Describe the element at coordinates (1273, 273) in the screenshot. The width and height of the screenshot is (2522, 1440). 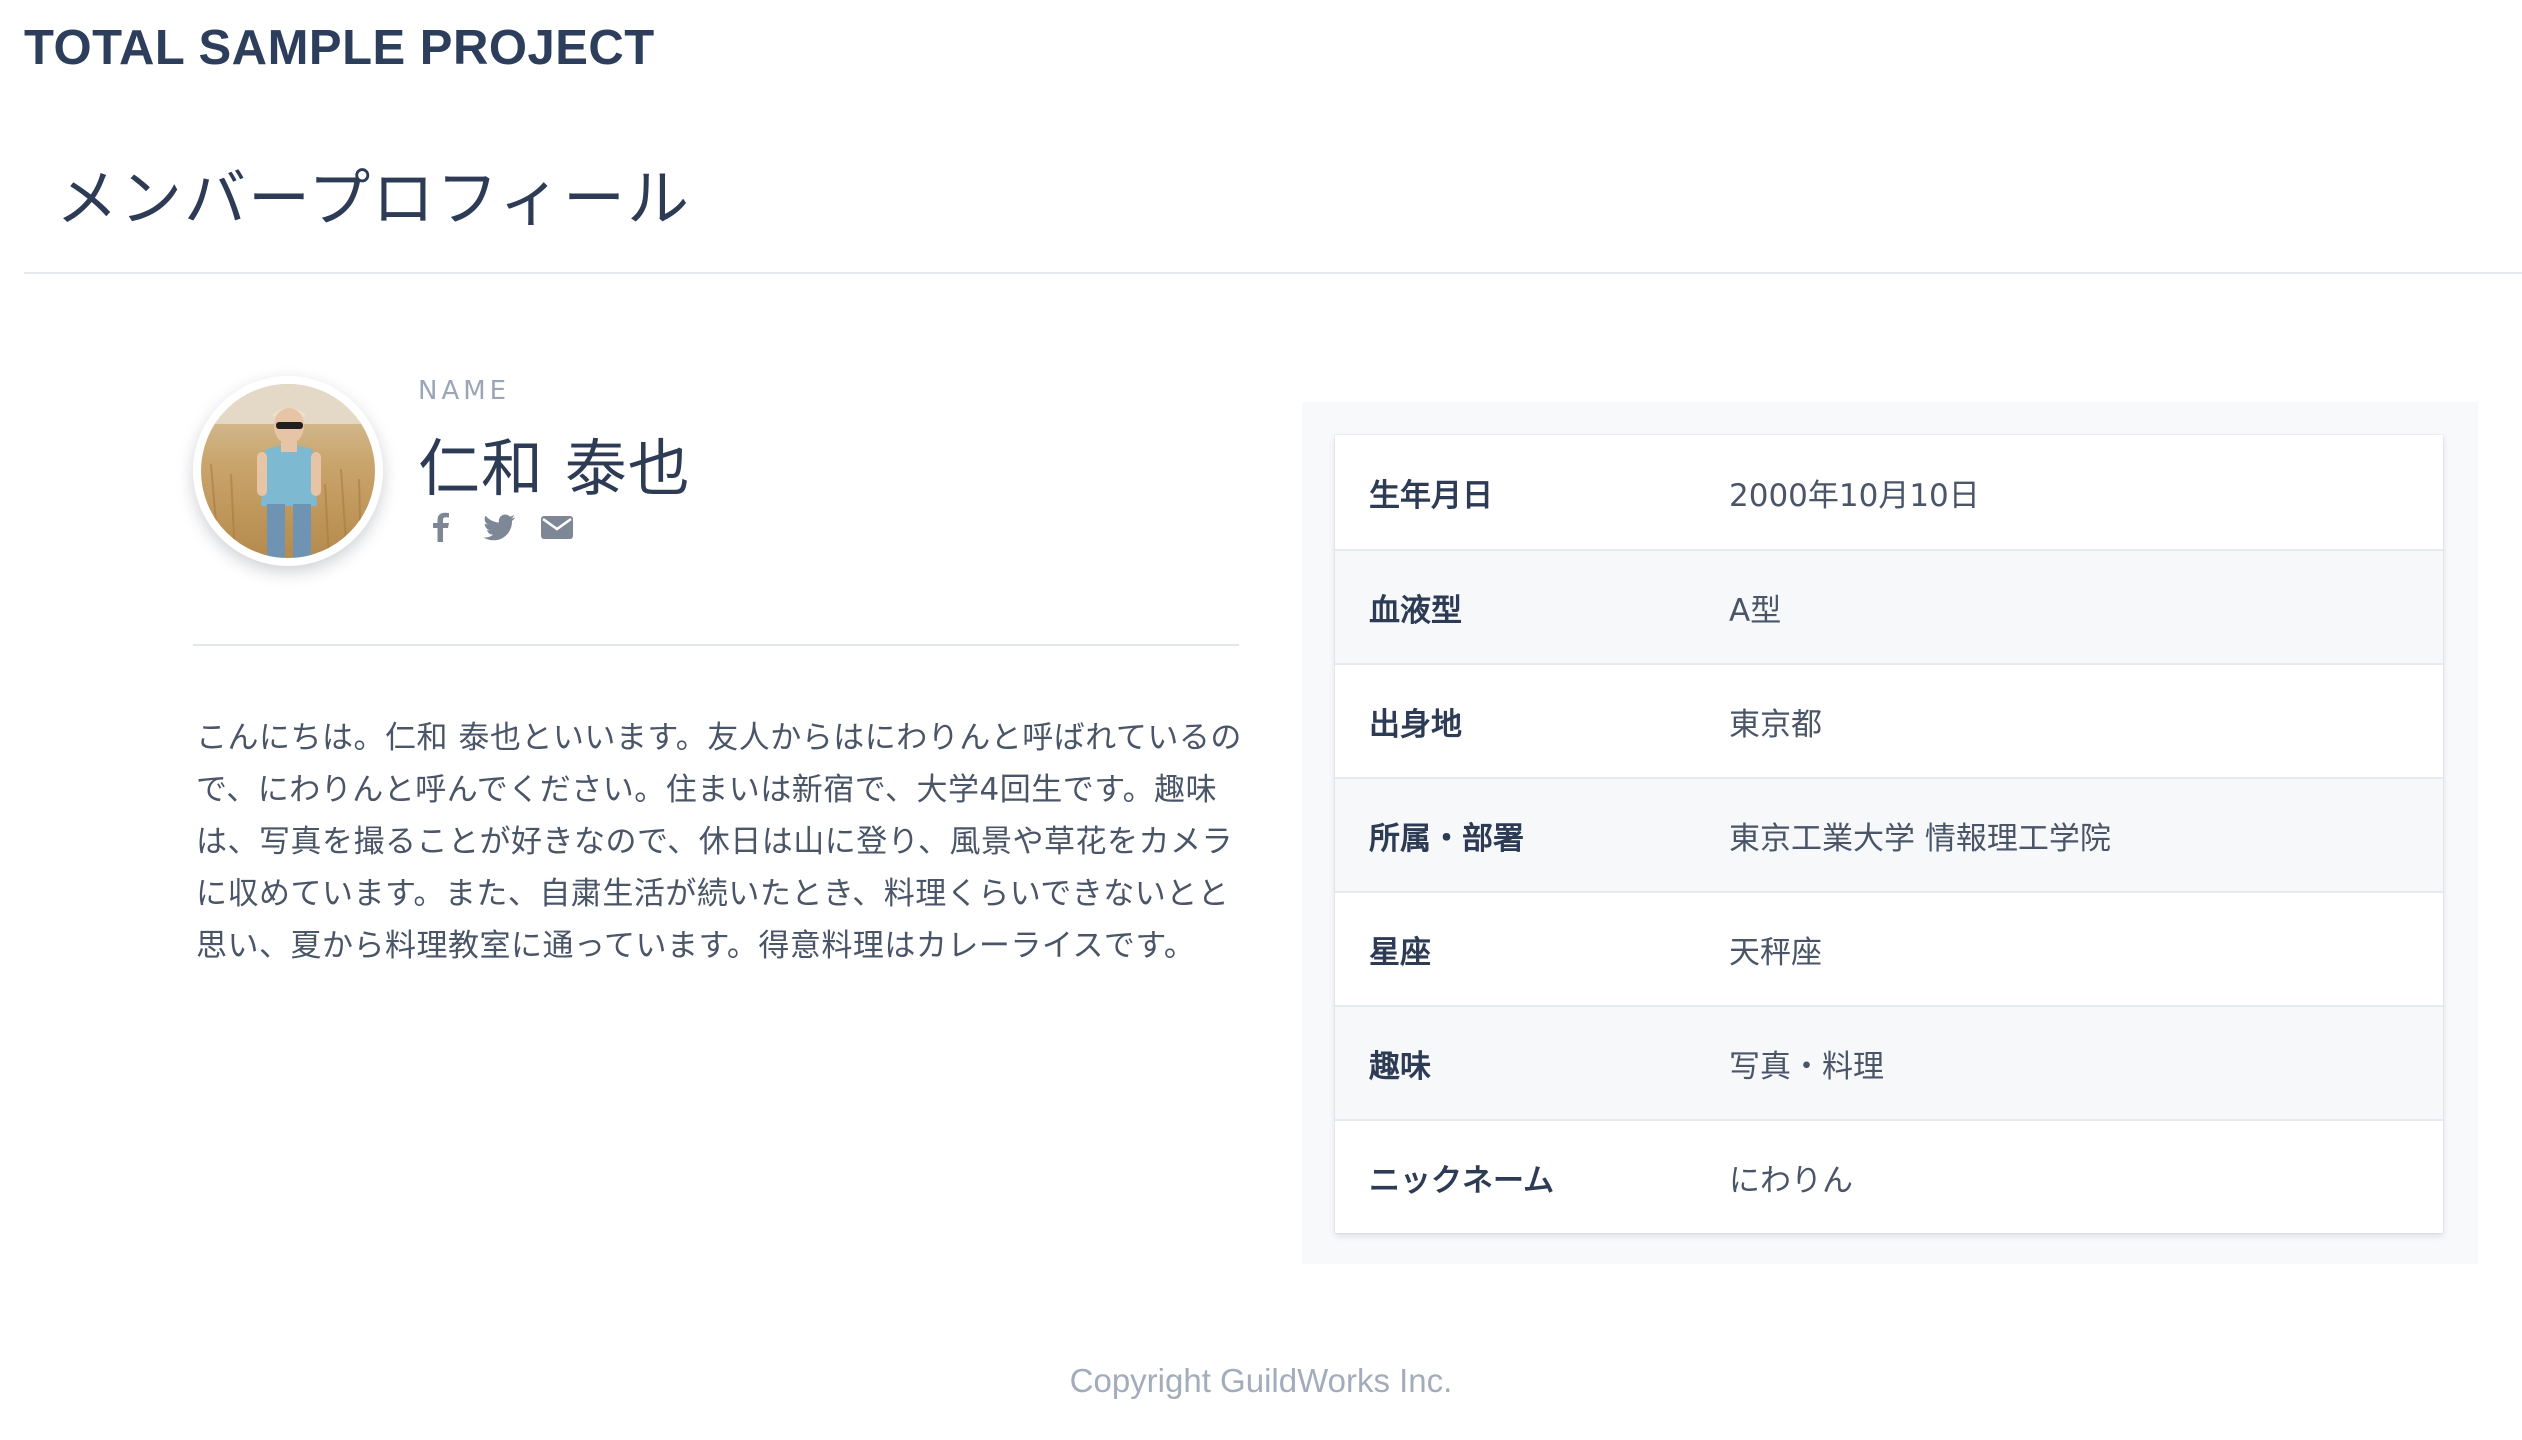
I see `title-divider` at that location.